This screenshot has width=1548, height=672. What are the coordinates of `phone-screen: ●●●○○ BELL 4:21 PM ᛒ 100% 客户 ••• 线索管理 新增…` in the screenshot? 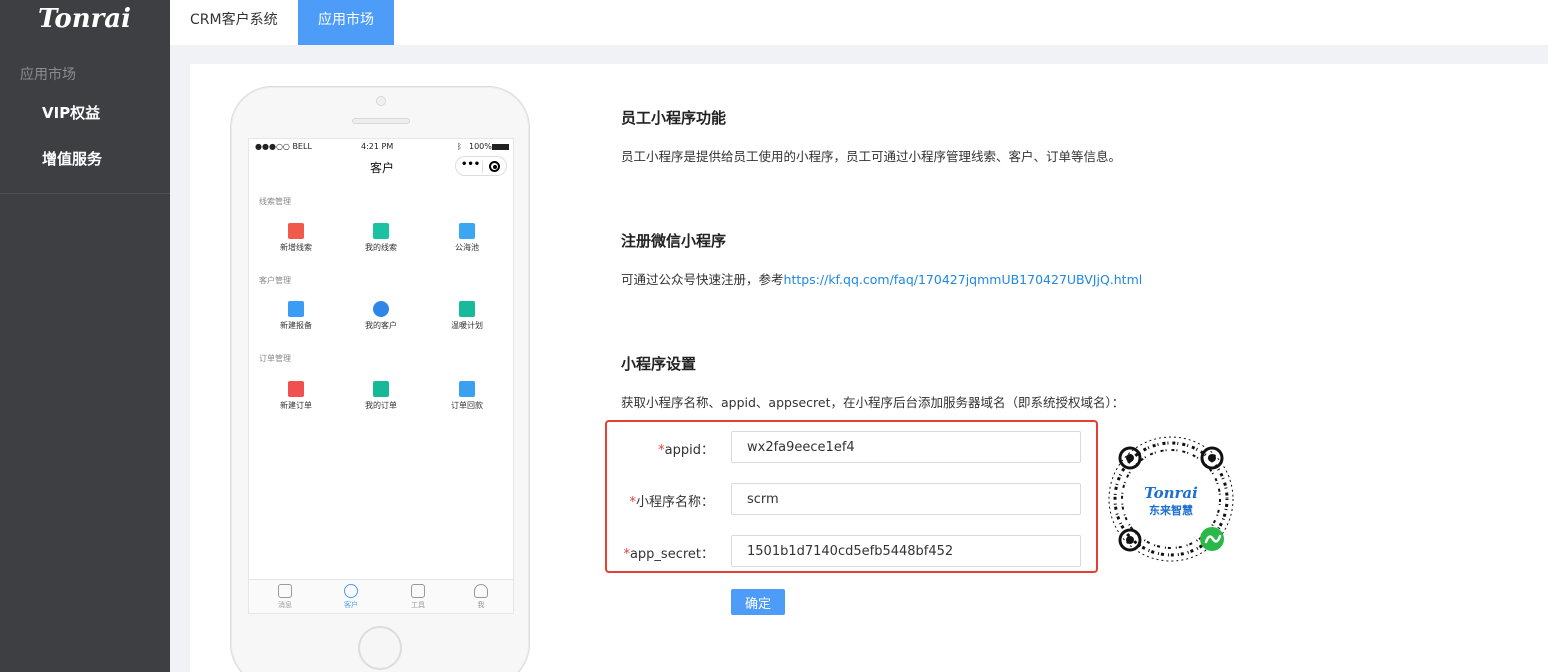 It's located at (381, 376).